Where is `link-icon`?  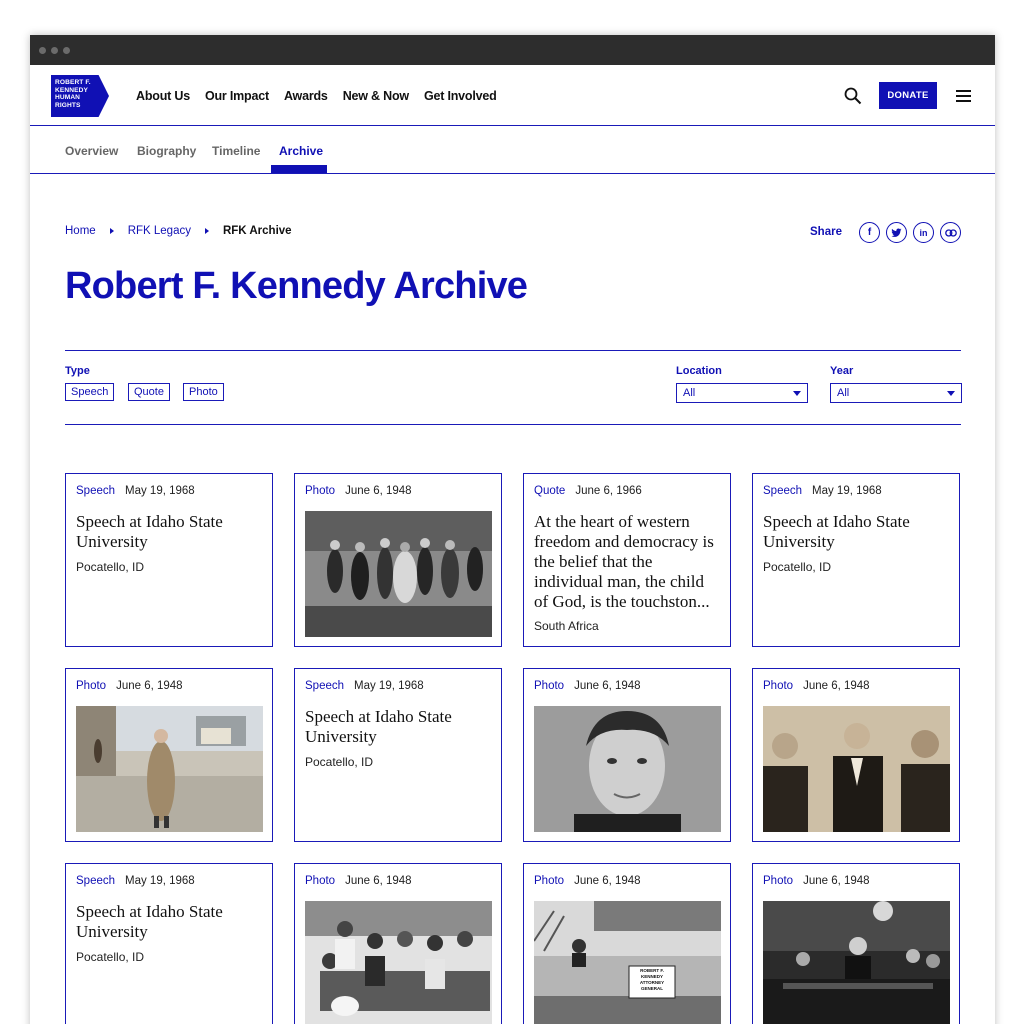
link-icon is located at coordinates (950, 232).